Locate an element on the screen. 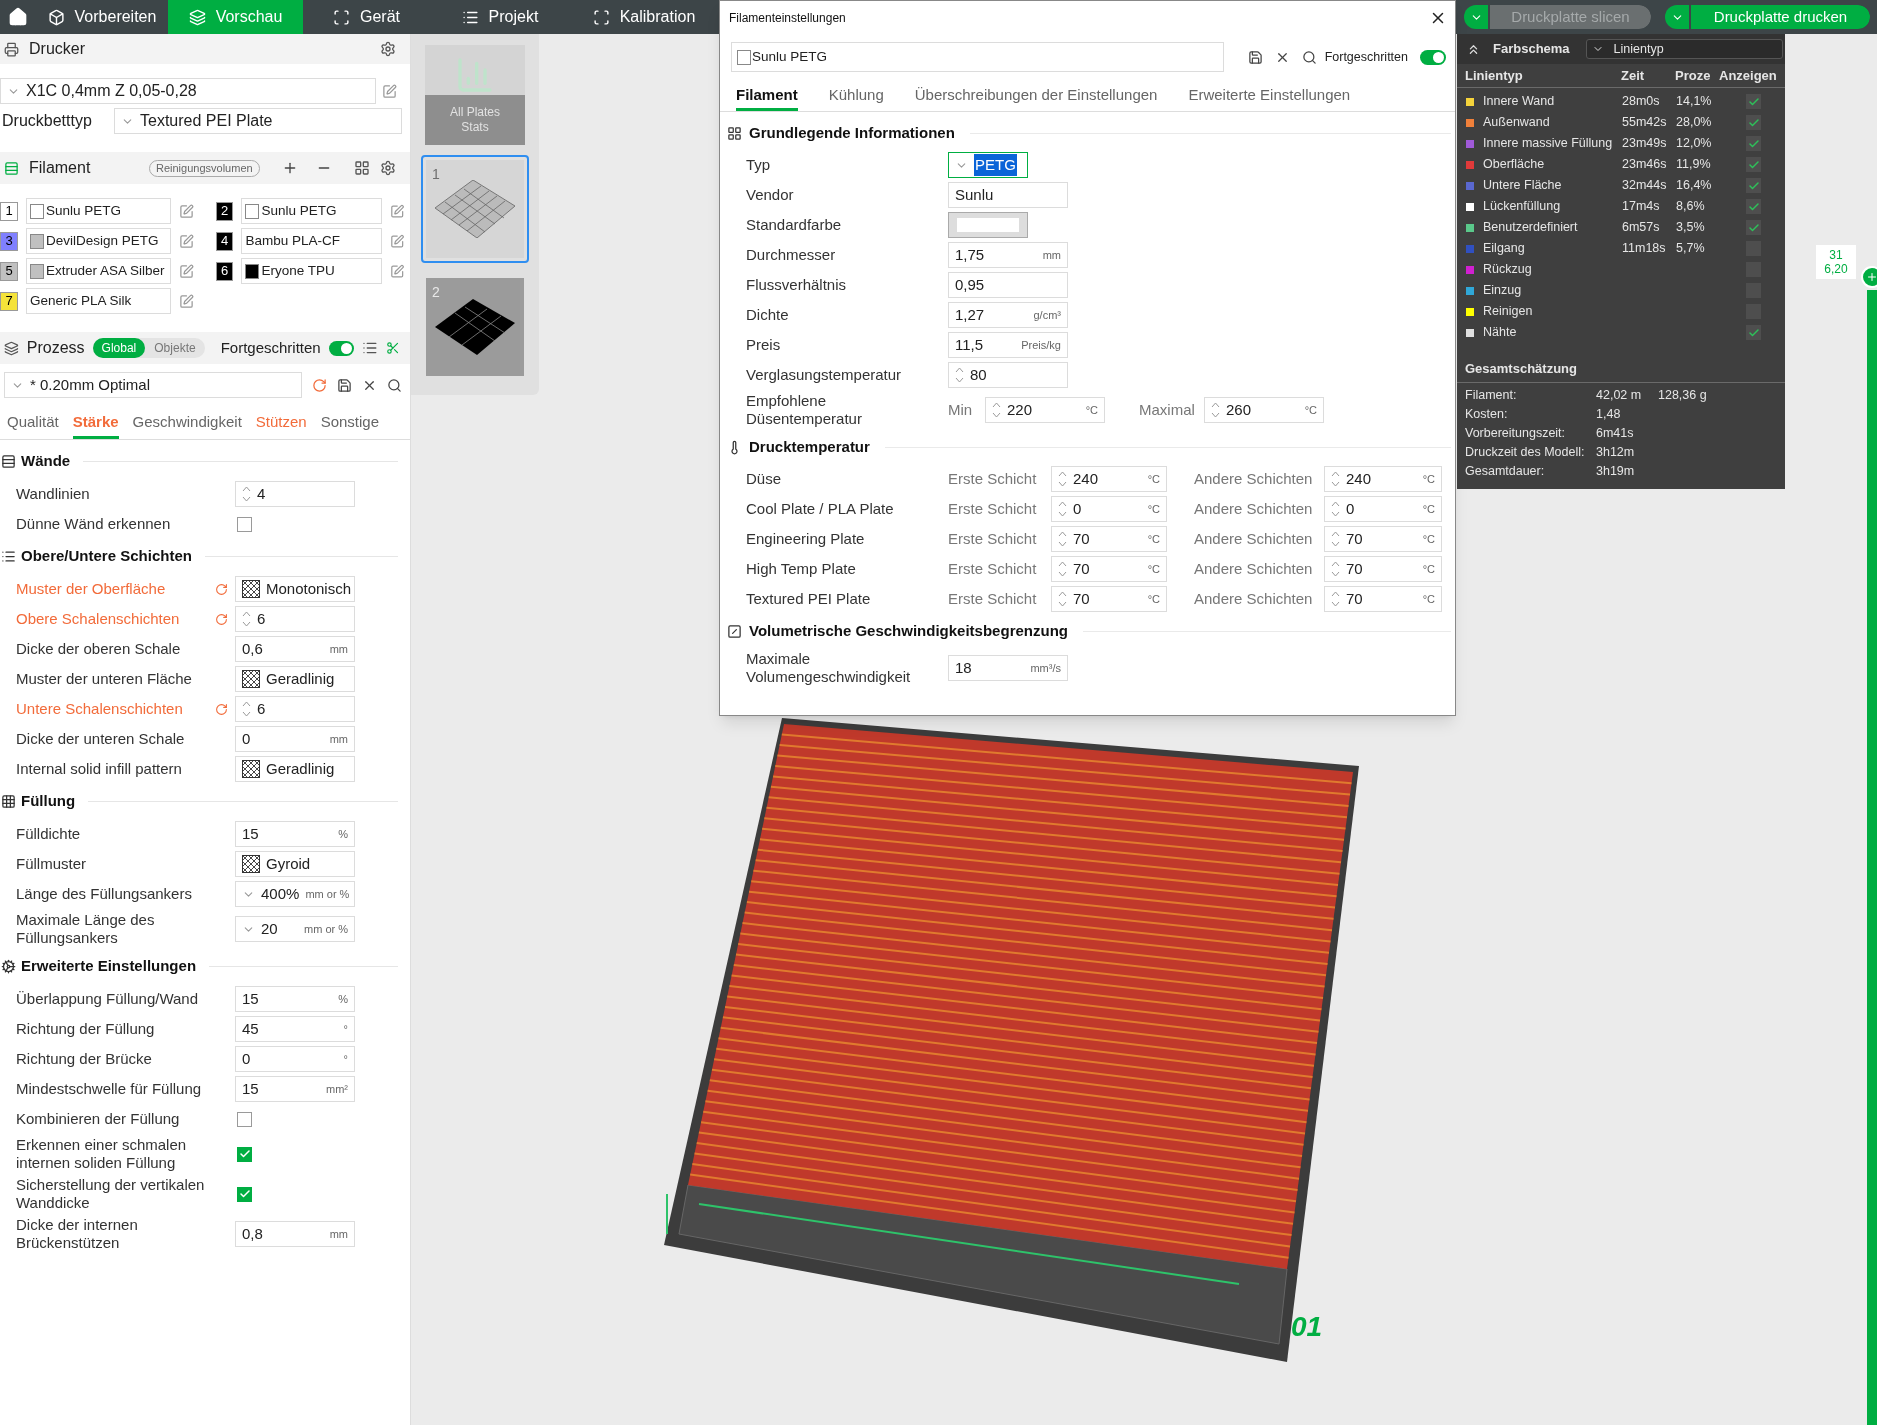  filament-field: Bambu PLA-CF is located at coordinates (311, 241).